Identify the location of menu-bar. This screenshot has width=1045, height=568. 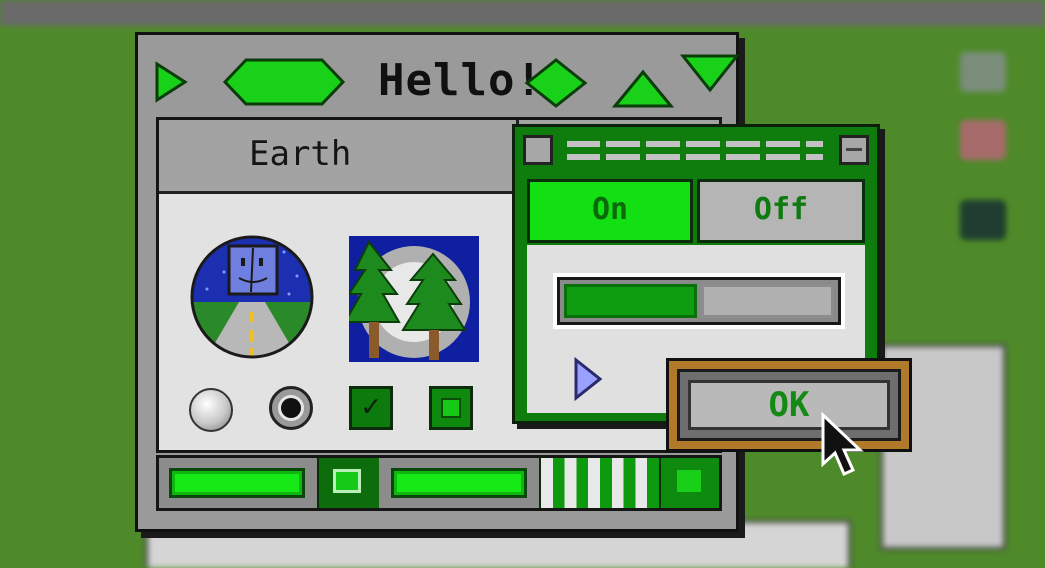
(522, 13).